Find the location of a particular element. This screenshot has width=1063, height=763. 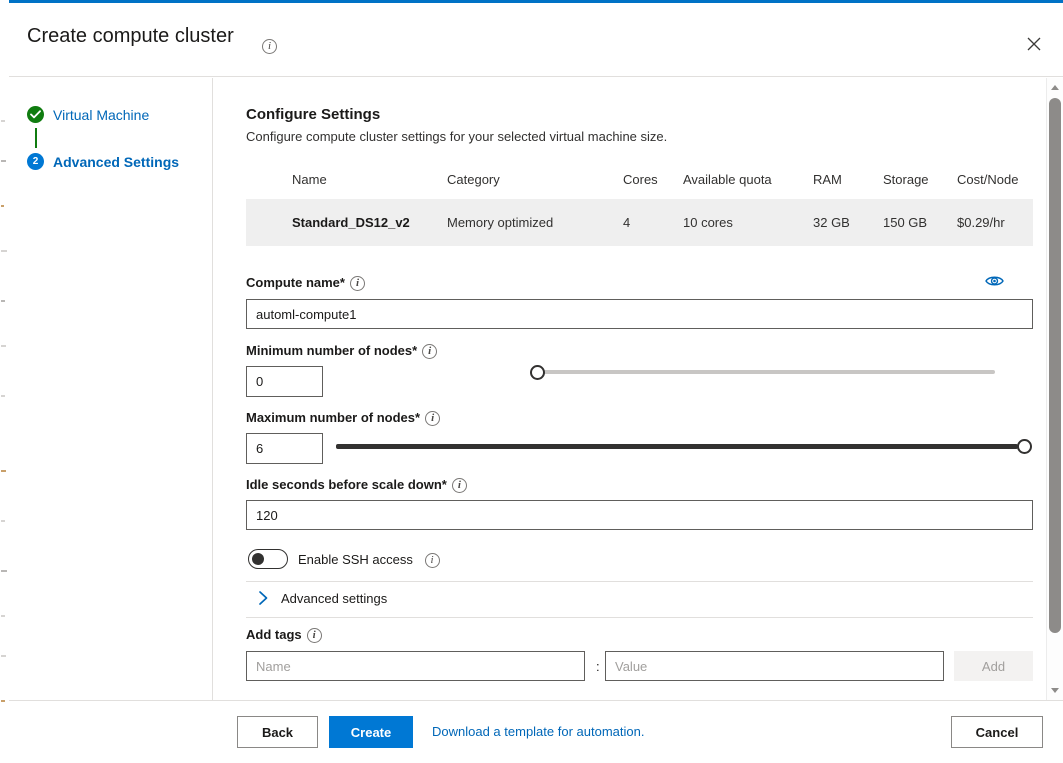

min-nodes-slider-track is located at coordinates (769, 372).